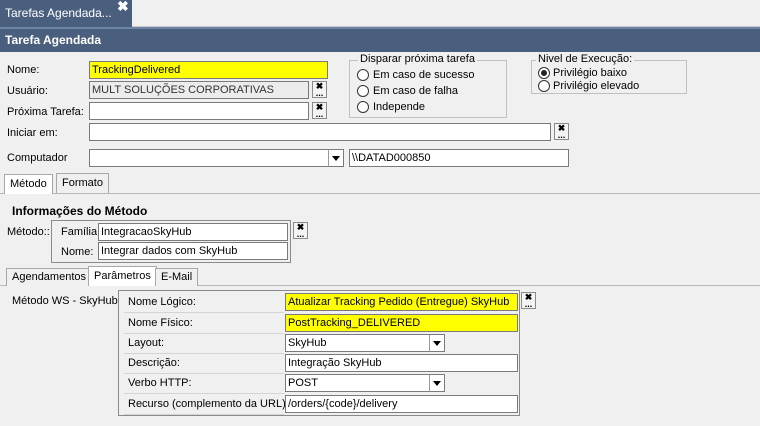  Describe the element at coordinates (544, 73) in the screenshot. I see `nivel-radio-baixo` at that location.